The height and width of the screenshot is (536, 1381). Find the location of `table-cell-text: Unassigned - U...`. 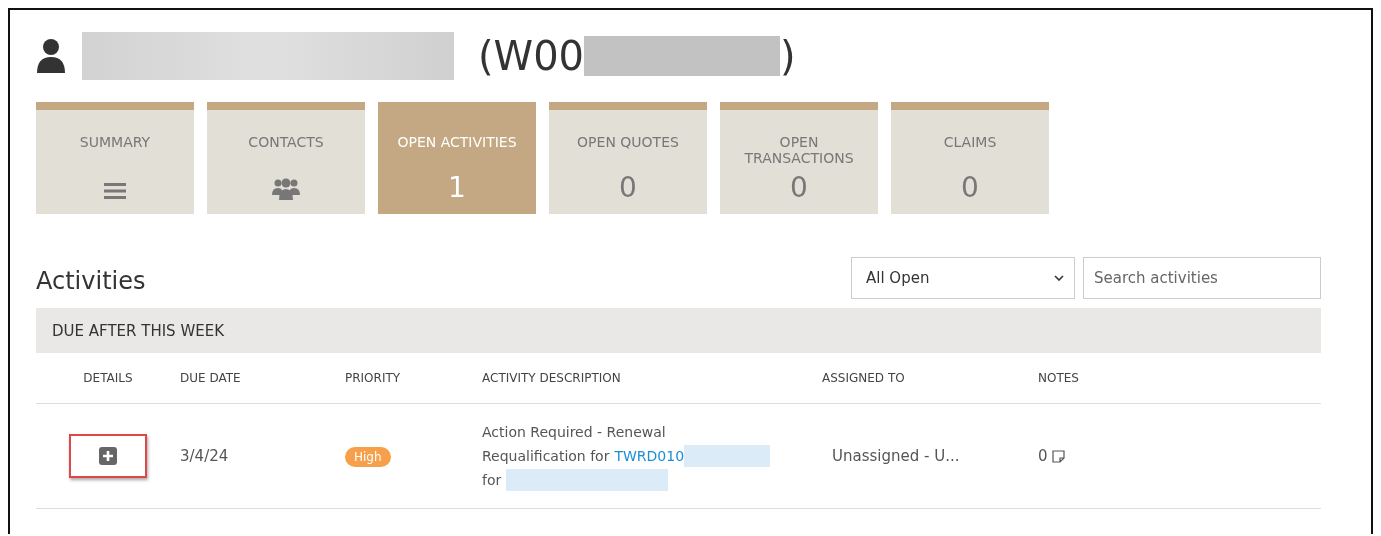

table-cell-text: Unassigned - U... is located at coordinates (895, 456).